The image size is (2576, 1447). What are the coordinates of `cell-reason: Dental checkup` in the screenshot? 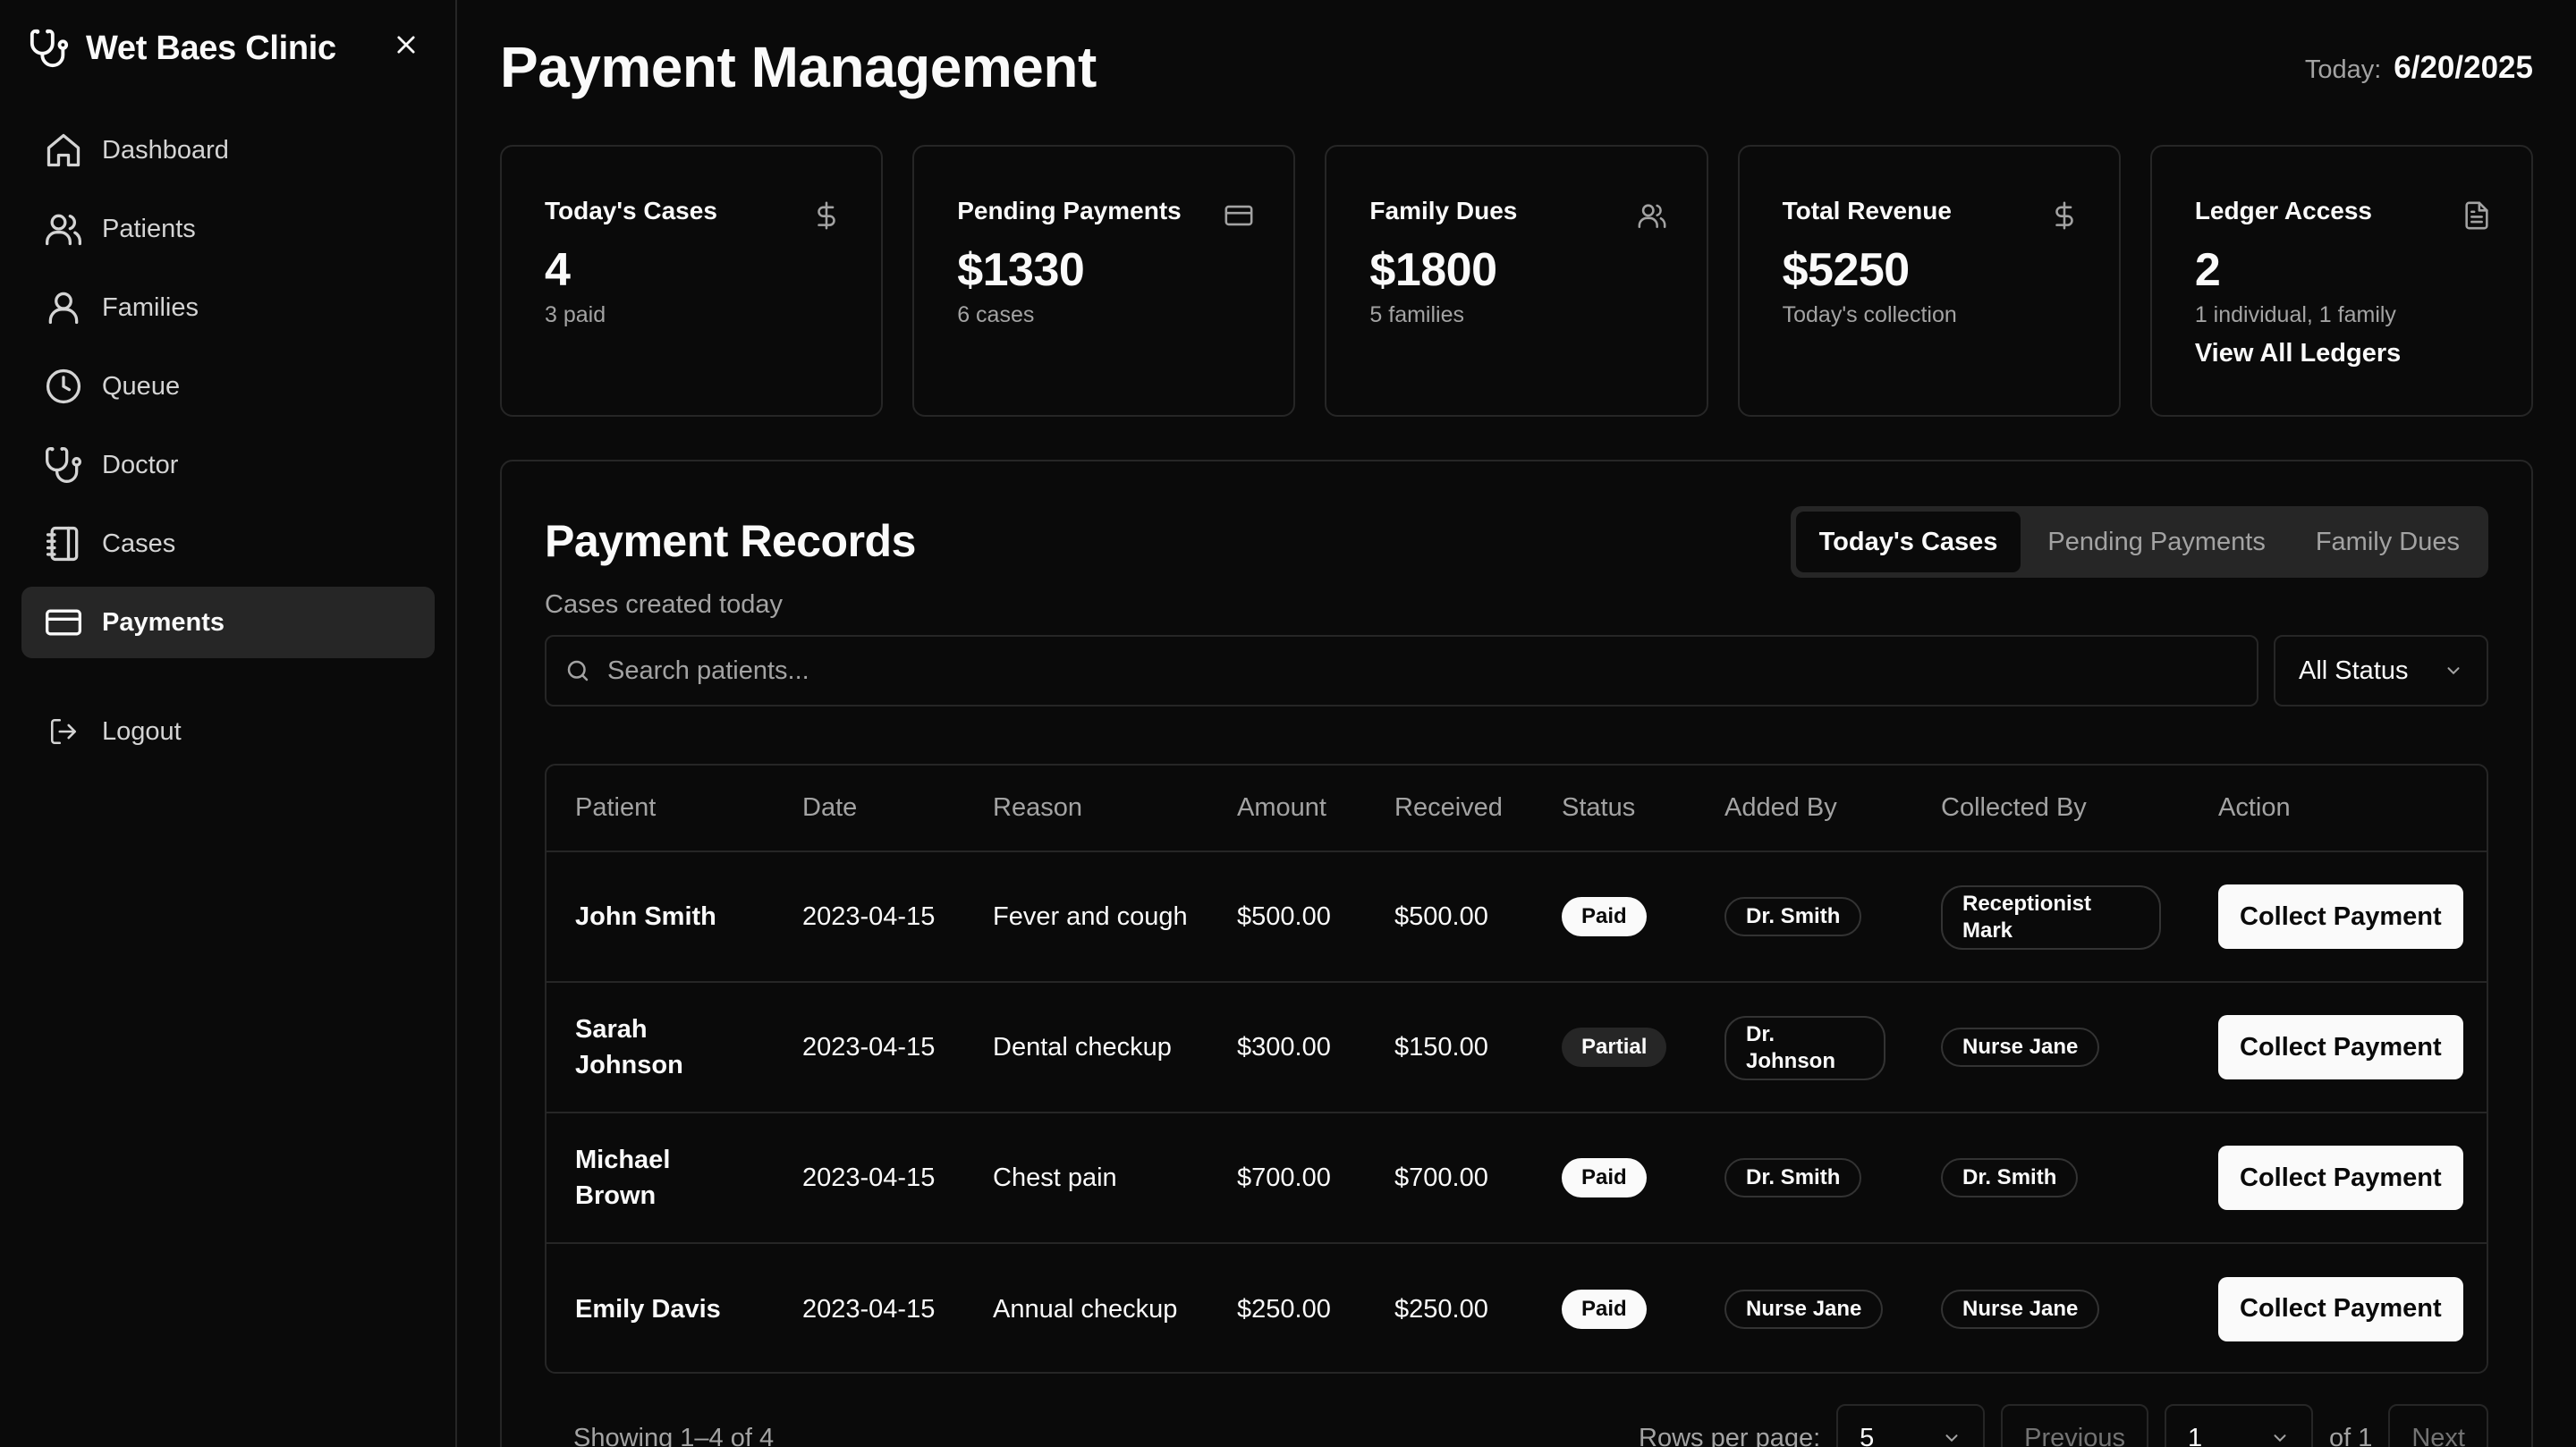 It's located at (1086, 1047).